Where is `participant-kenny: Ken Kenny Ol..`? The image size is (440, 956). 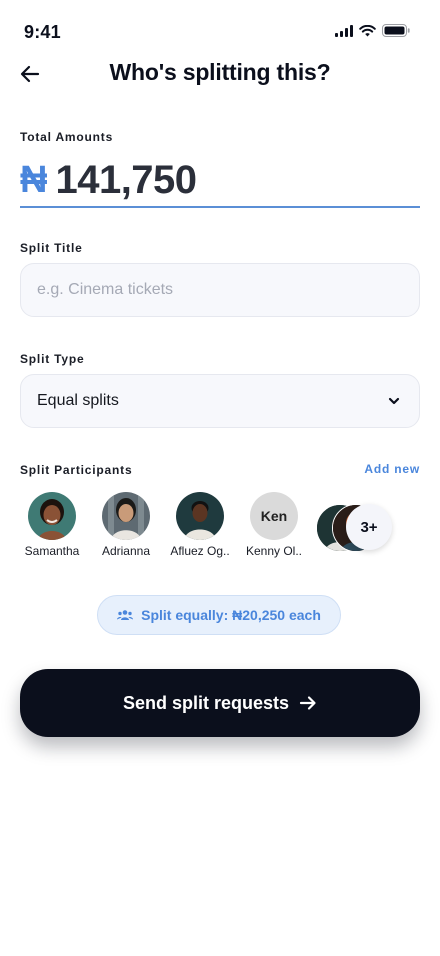 participant-kenny: Ken Kenny Ol.. is located at coordinates (274, 525).